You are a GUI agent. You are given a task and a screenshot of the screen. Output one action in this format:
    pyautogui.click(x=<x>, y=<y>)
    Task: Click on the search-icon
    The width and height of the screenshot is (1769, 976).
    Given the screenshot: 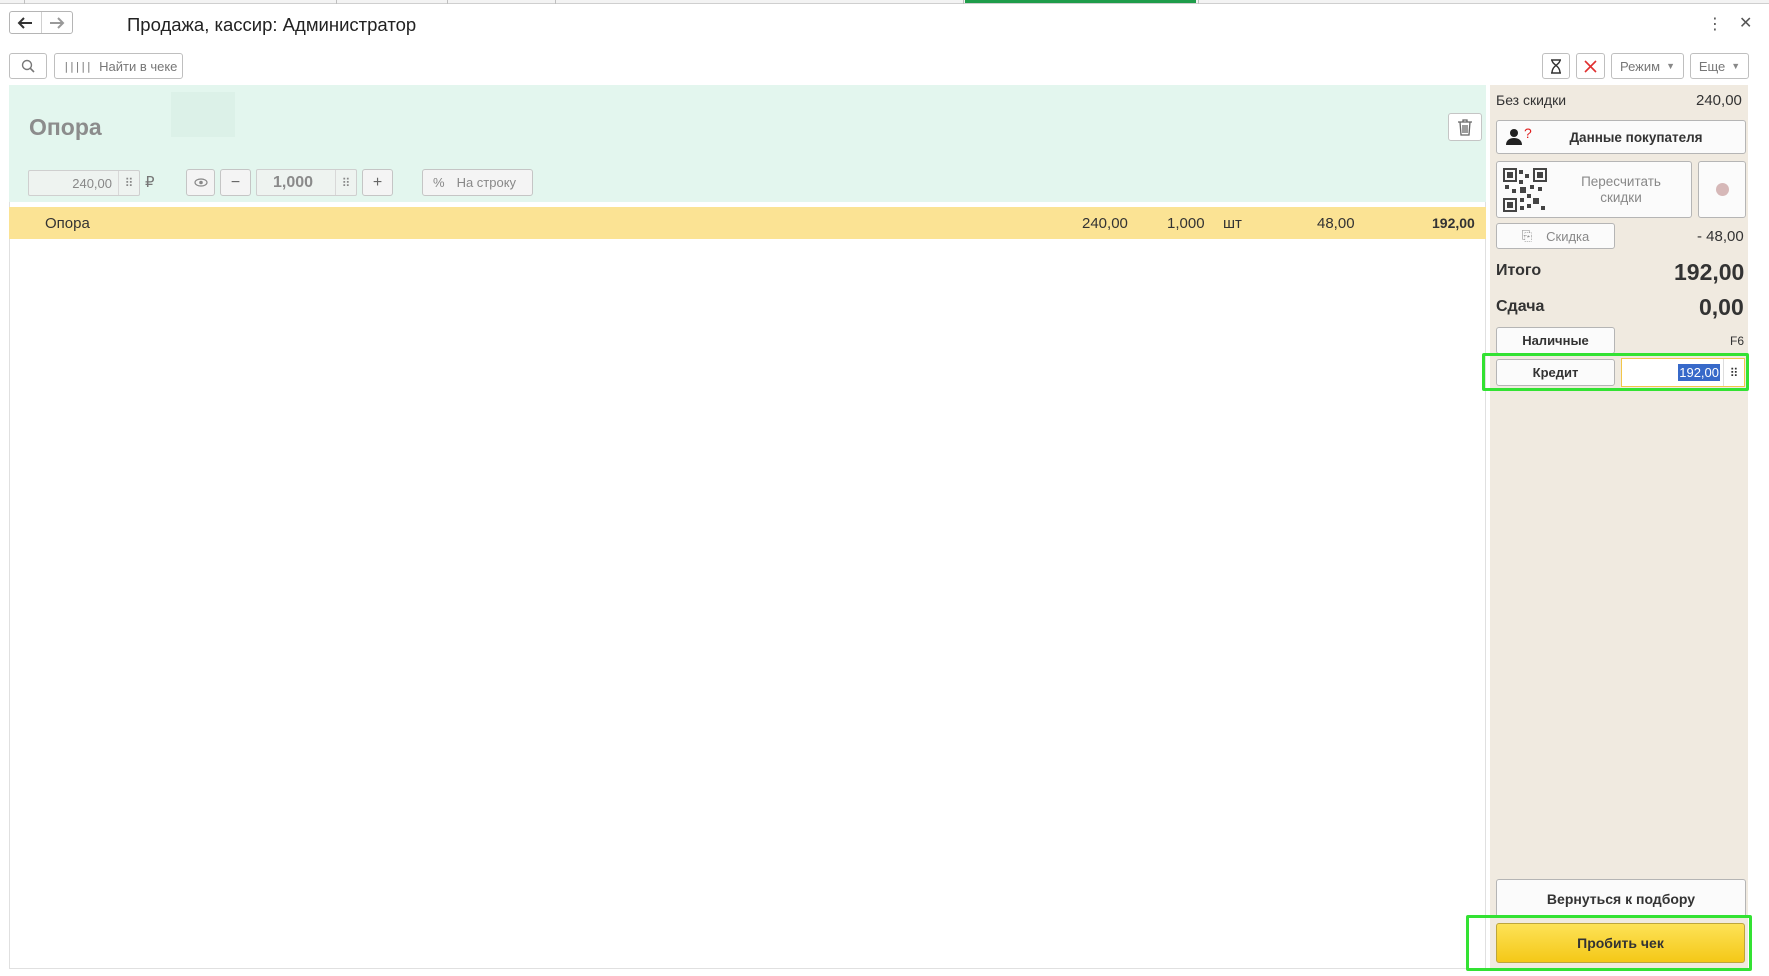 What is the action you would take?
    pyautogui.click(x=28, y=66)
    